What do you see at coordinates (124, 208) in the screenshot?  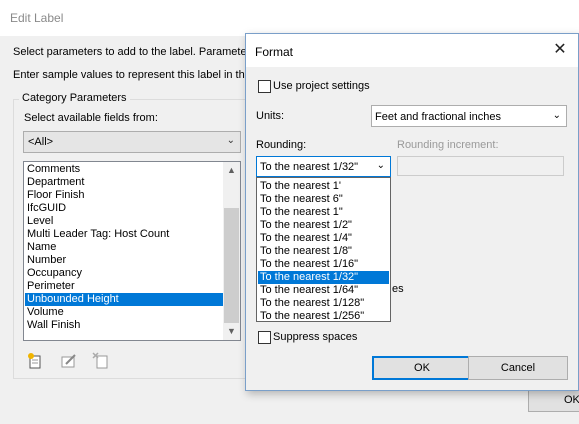 I see `field-list-item: IfcGUID` at bounding box center [124, 208].